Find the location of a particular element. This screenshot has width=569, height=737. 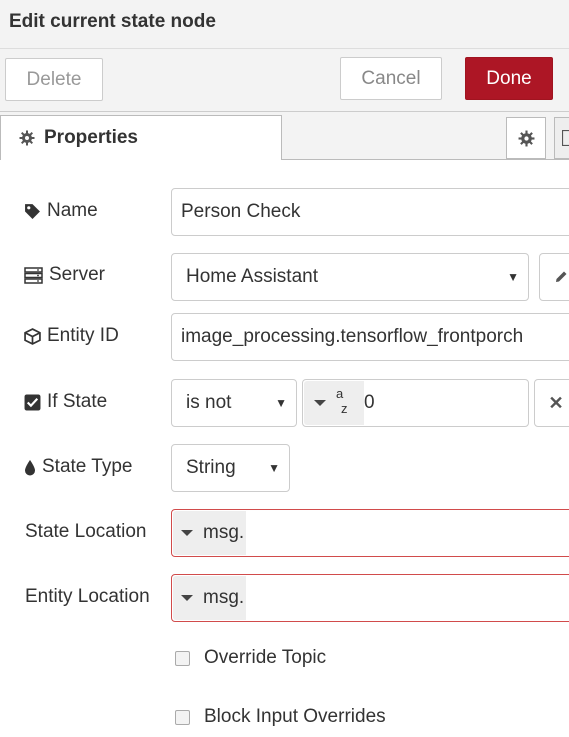

description-tab is located at coordinates (561, 138).